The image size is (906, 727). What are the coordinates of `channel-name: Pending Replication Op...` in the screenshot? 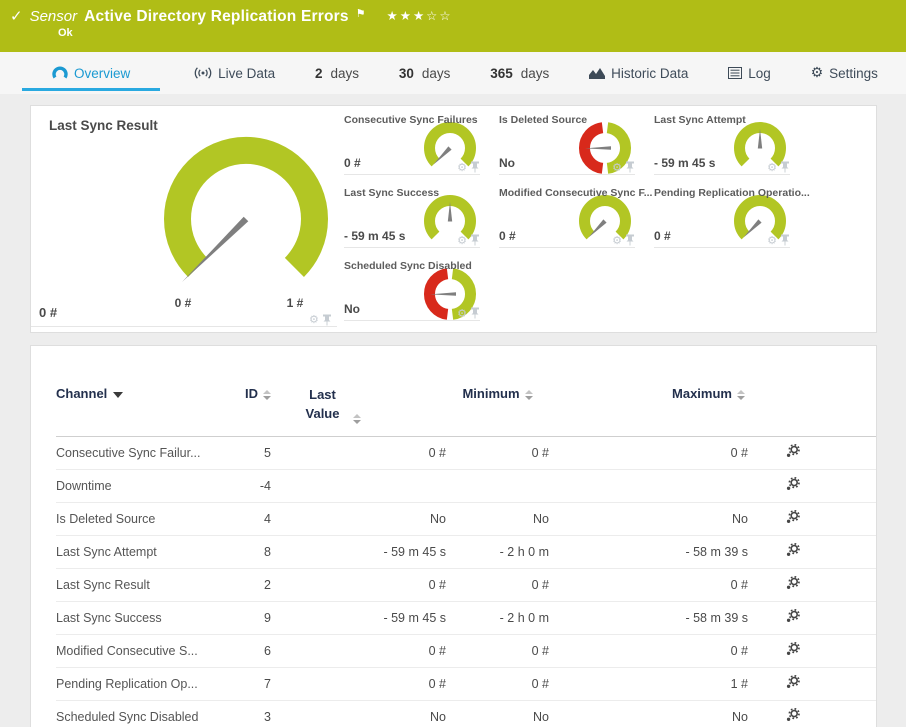 It's located at (127, 683).